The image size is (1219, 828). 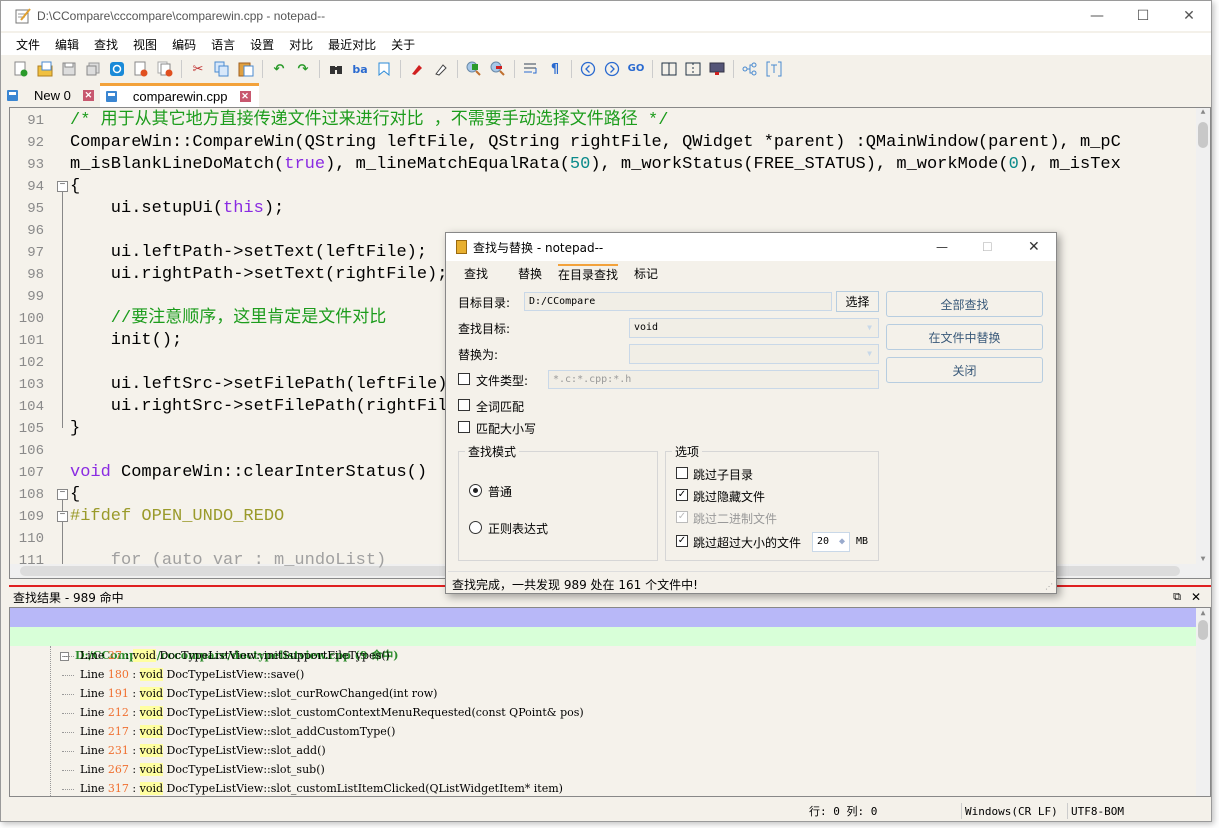 What do you see at coordinates (303, 69) in the screenshot?
I see `redo-icon: ↷` at bounding box center [303, 69].